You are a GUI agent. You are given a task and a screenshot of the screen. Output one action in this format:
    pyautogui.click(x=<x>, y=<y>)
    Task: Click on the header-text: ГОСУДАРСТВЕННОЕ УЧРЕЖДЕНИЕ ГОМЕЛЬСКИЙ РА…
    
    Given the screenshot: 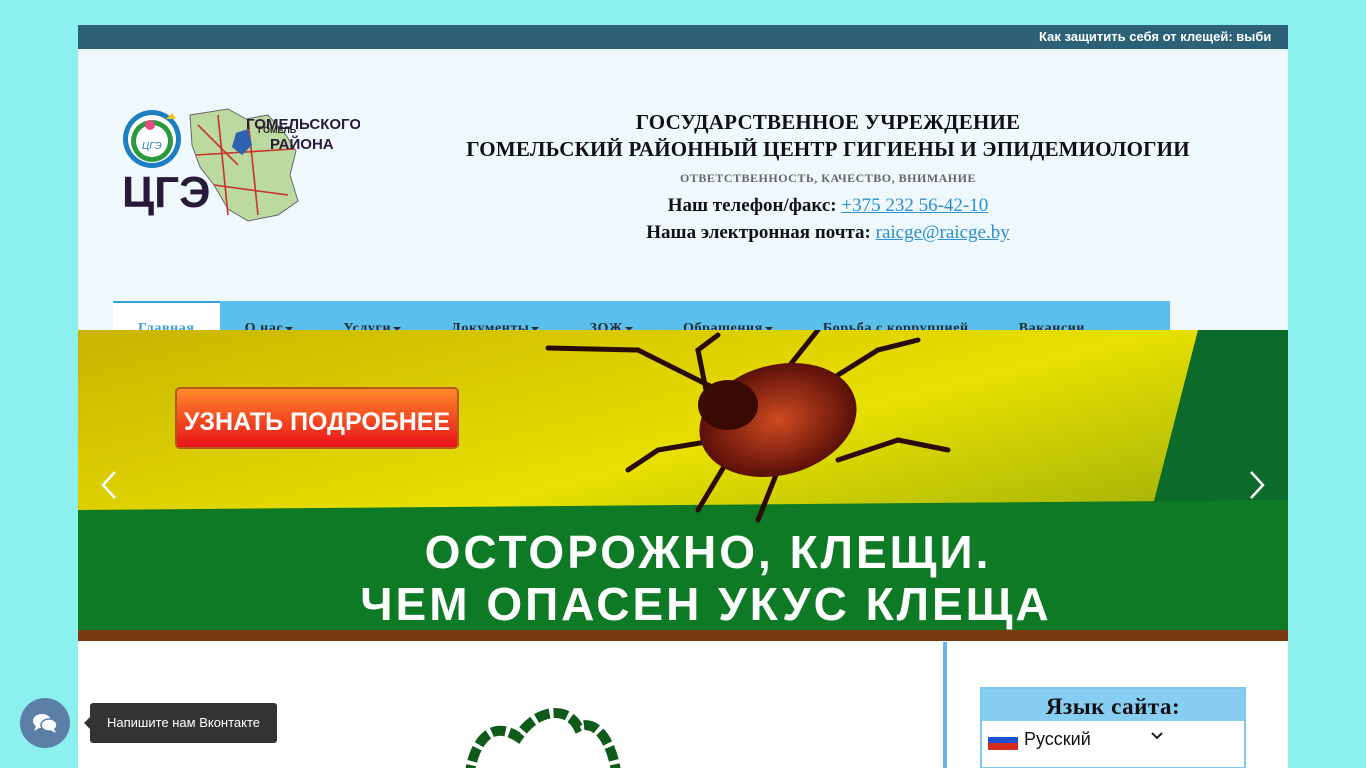 What is the action you would take?
    pyautogui.click(x=828, y=177)
    